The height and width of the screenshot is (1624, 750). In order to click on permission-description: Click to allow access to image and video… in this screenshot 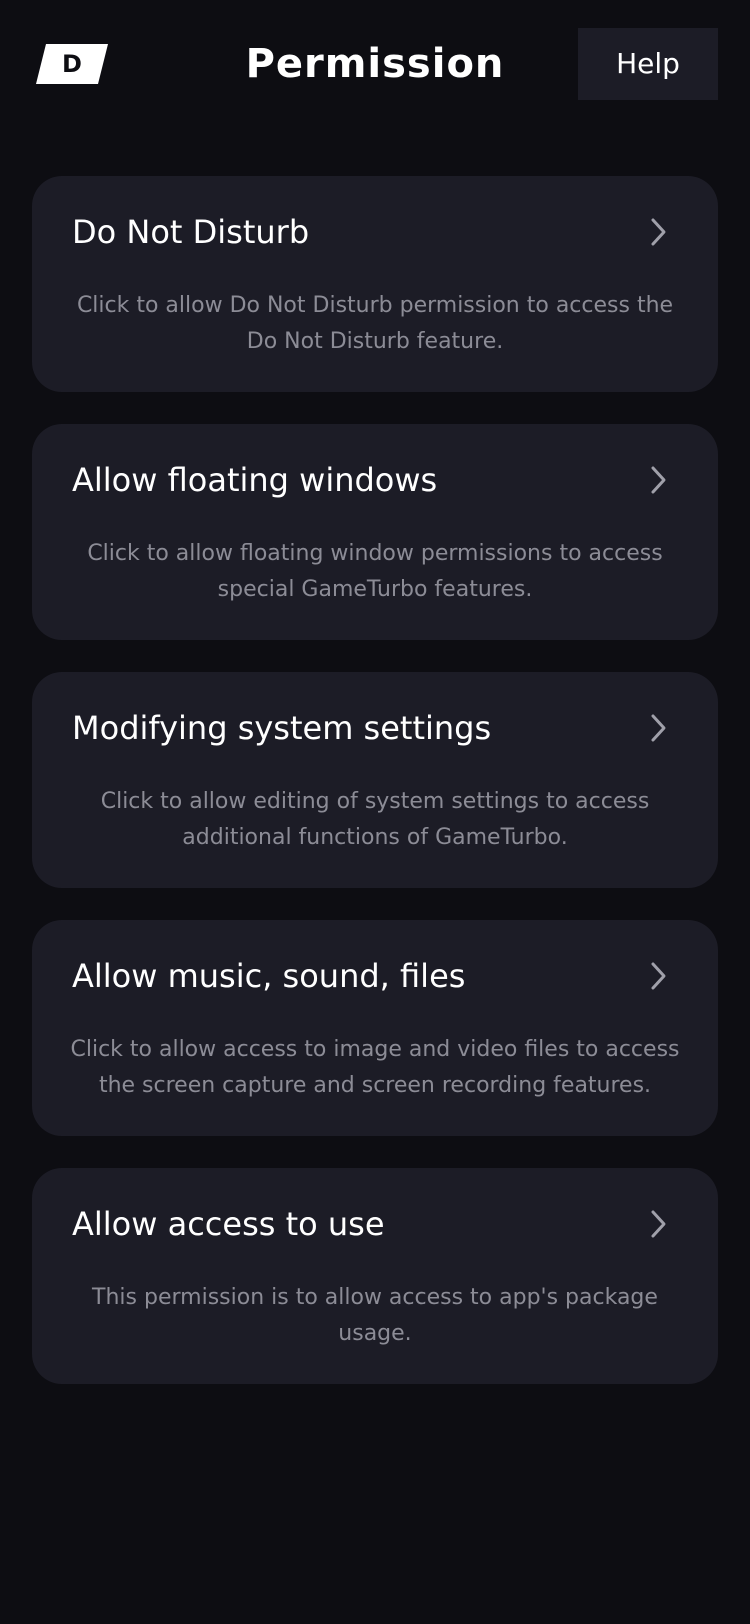, I will do `click(375, 1067)`.